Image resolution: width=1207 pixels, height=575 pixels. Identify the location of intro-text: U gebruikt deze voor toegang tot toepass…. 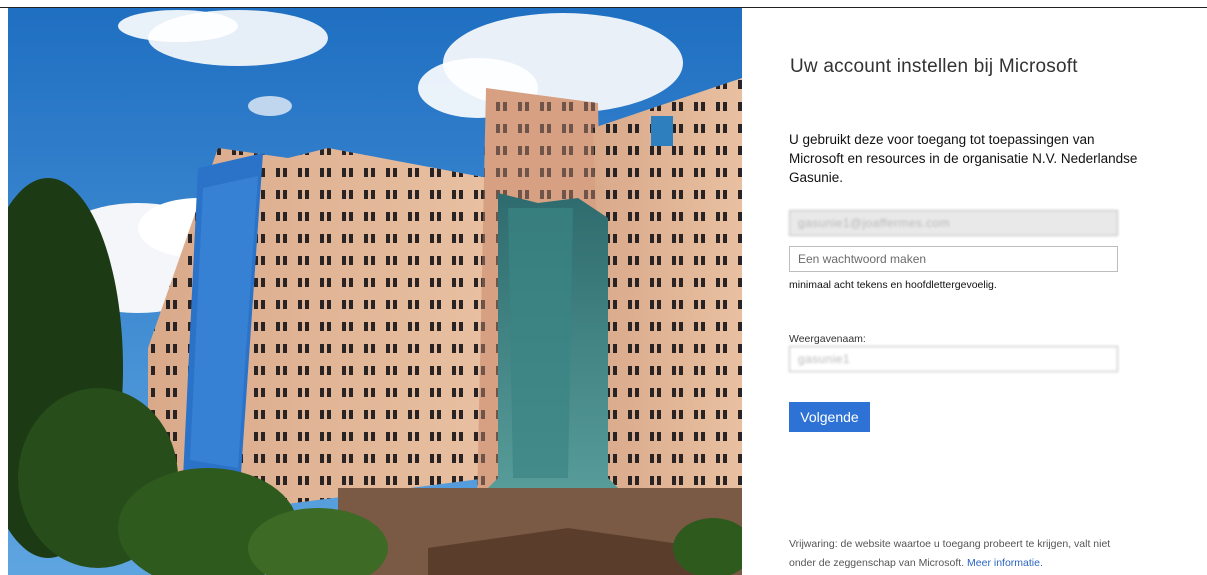
(963, 158).